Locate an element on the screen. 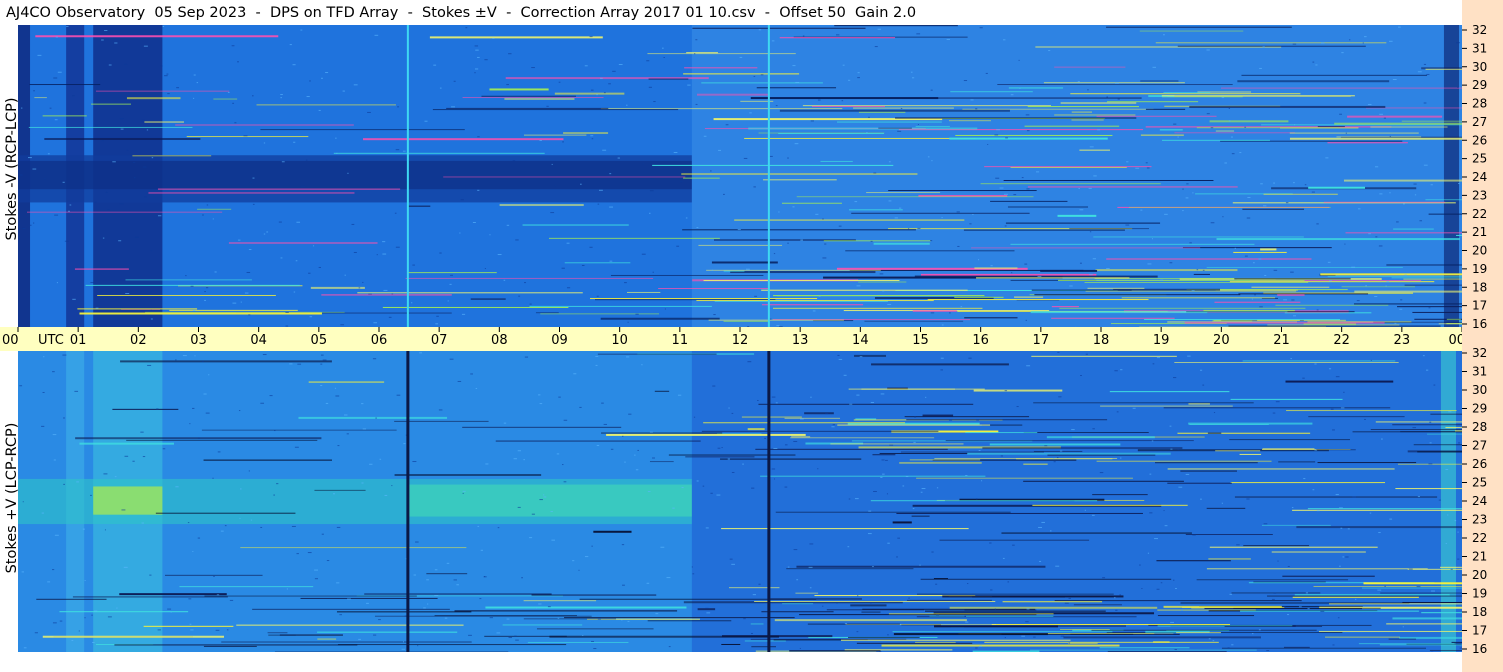  time-tick-label: 12 is located at coordinates (740, 340).